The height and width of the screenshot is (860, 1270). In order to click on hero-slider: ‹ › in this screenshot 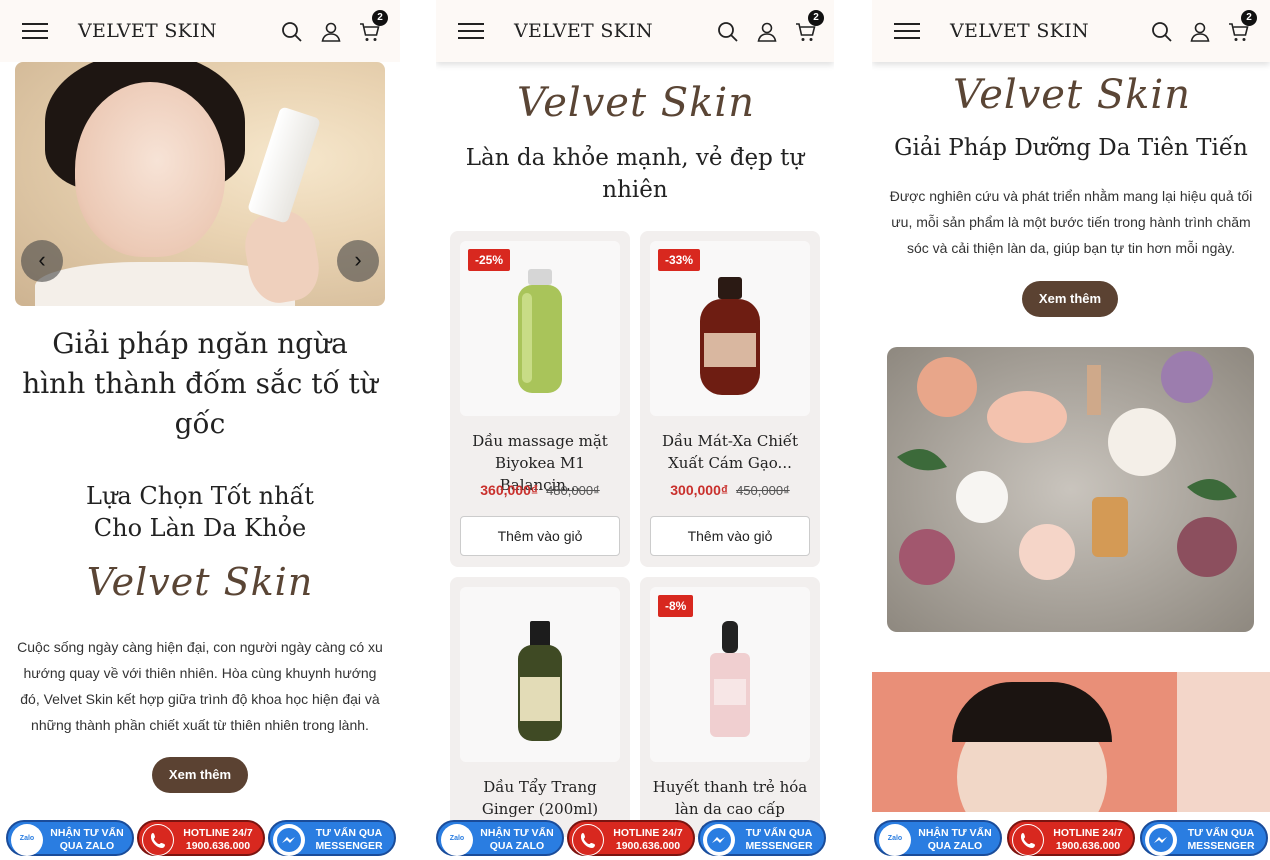, I will do `click(200, 184)`.